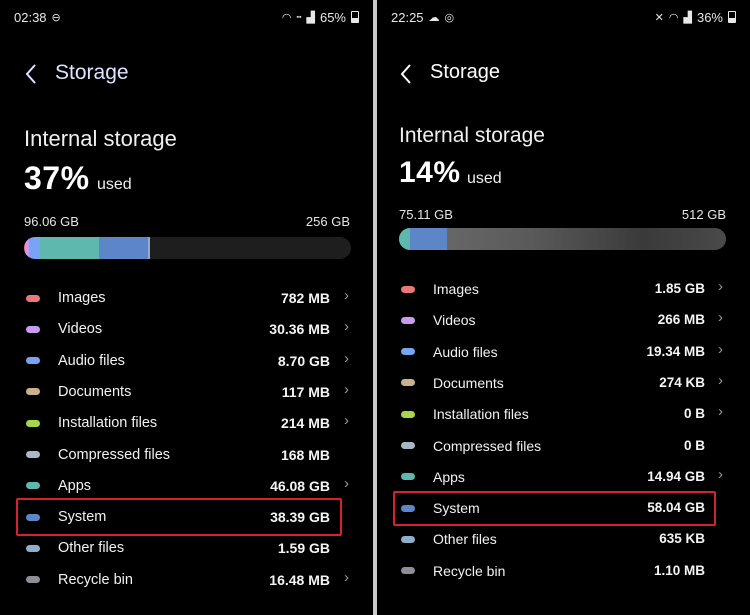 This screenshot has width=750, height=615. I want to click on category-label: Compressed files, so click(114, 454).